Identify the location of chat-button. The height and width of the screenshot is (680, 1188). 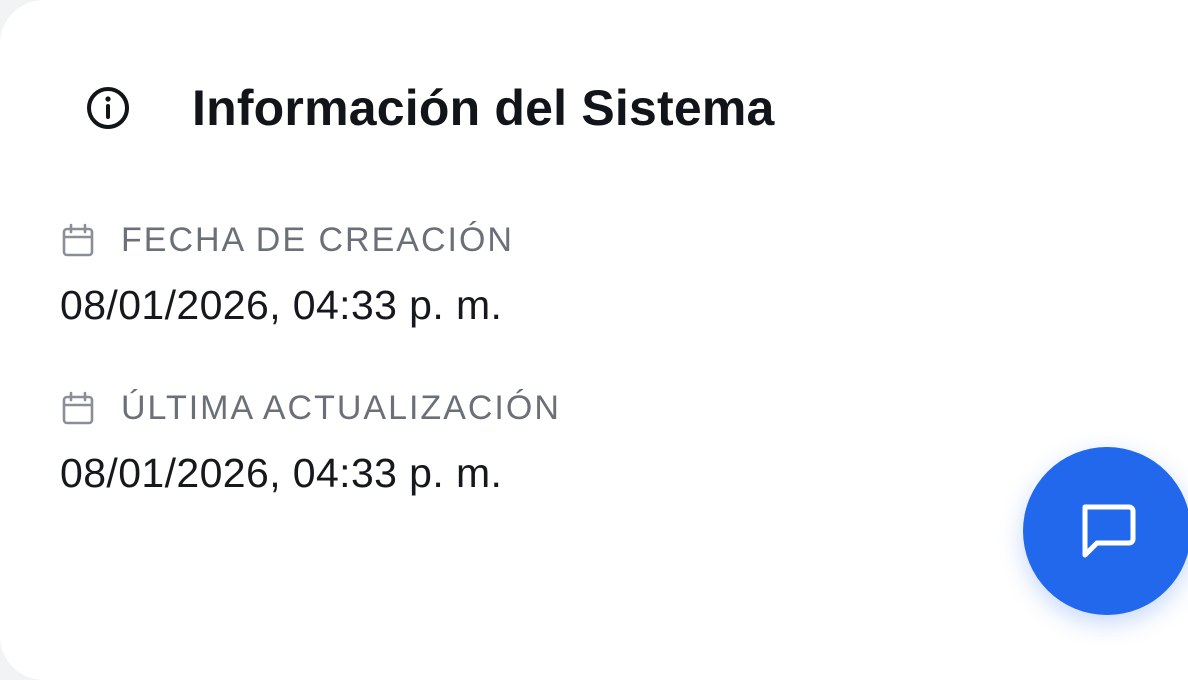
(1105, 531).